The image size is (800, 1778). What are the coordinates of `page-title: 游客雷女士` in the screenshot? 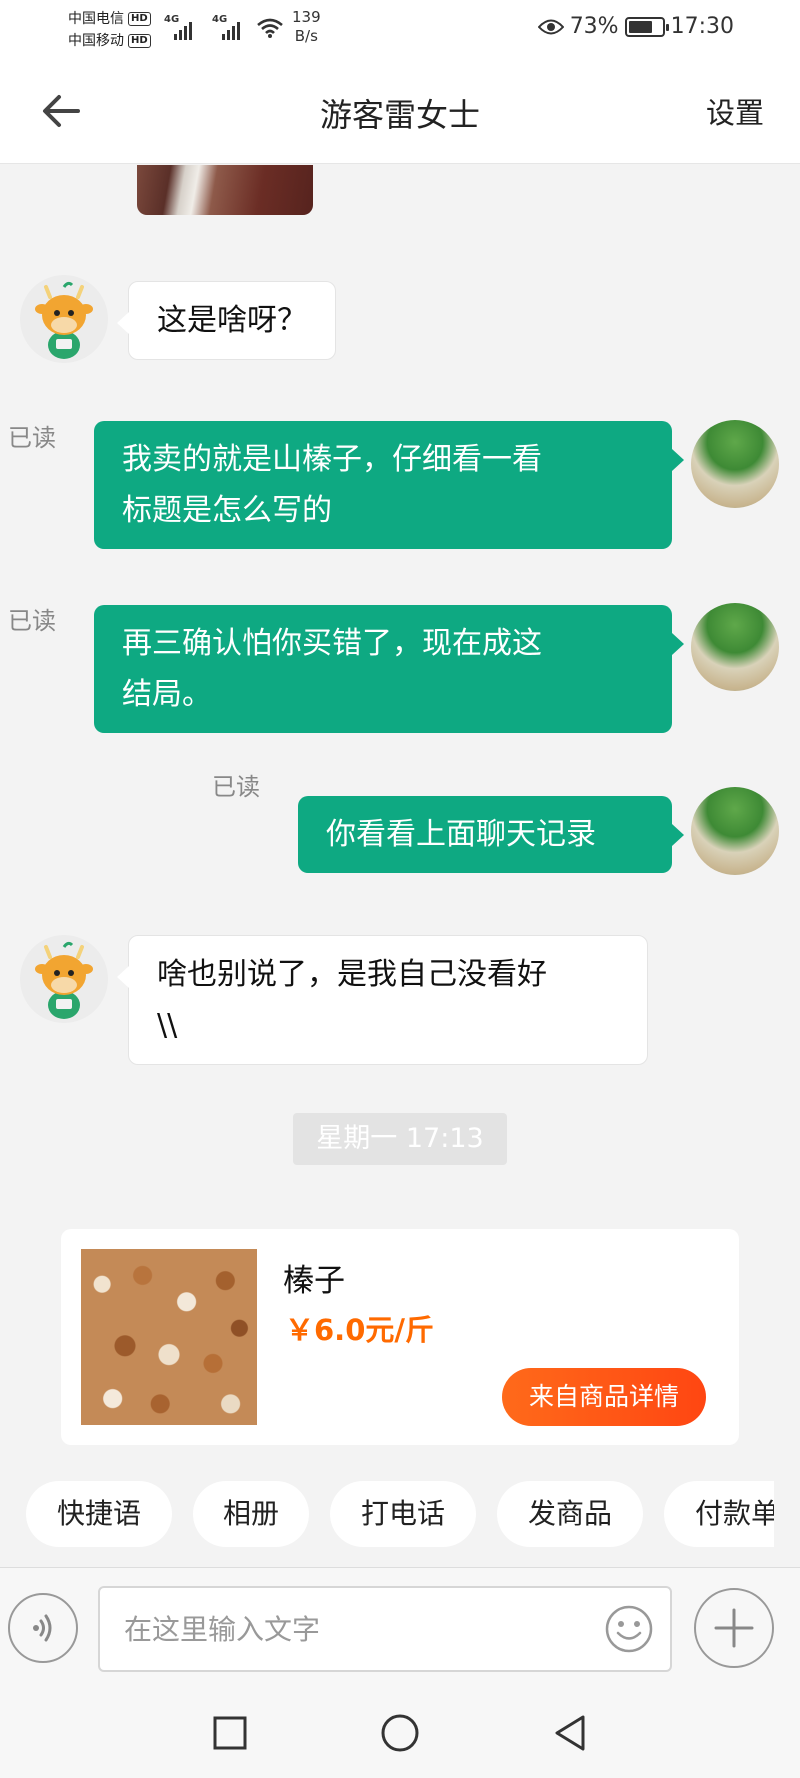 It's located at (399, 115).